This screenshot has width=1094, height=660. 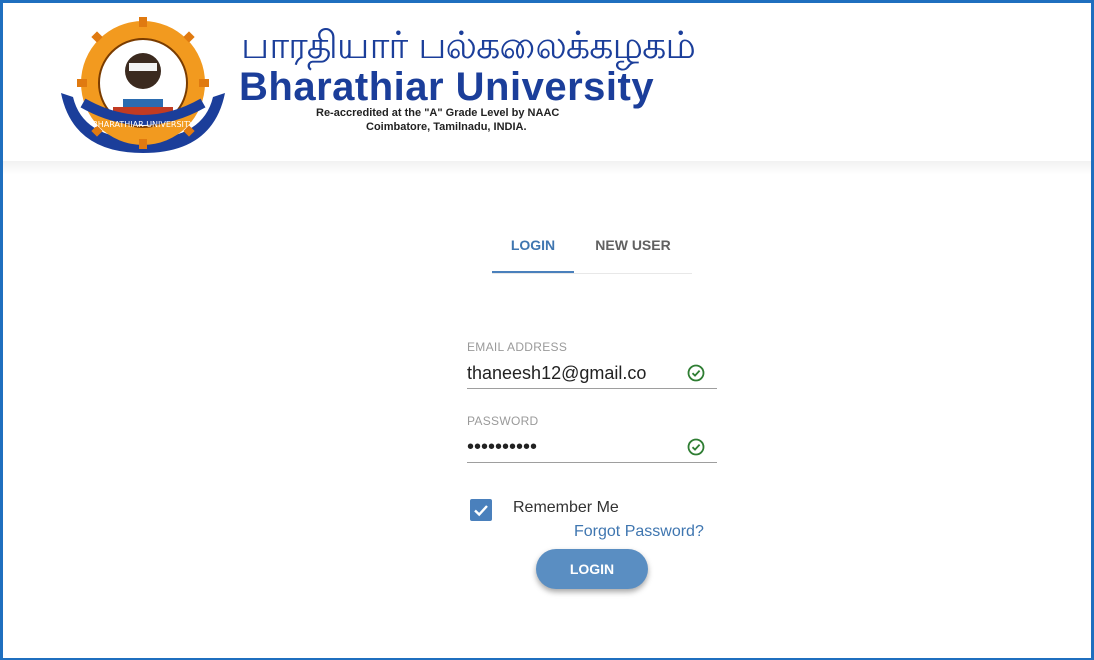 I want to click on header-shadow, so click(x=547, y=168).